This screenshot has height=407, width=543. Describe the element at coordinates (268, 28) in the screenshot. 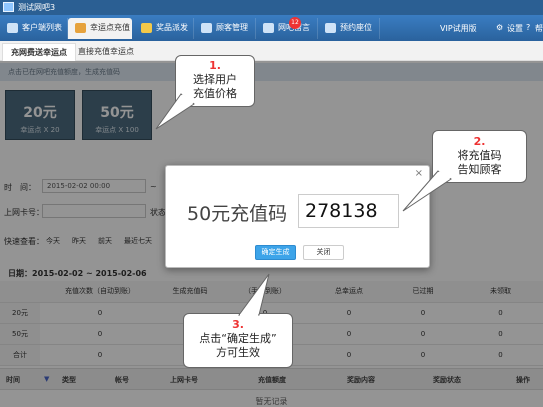

I see `message-icon` at that location.